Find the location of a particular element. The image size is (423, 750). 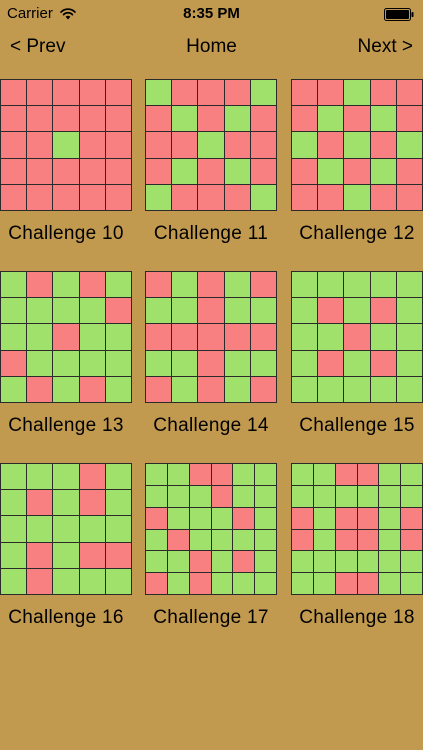

challenge-label: Challenge 15 is located at coordinates (357, 426).